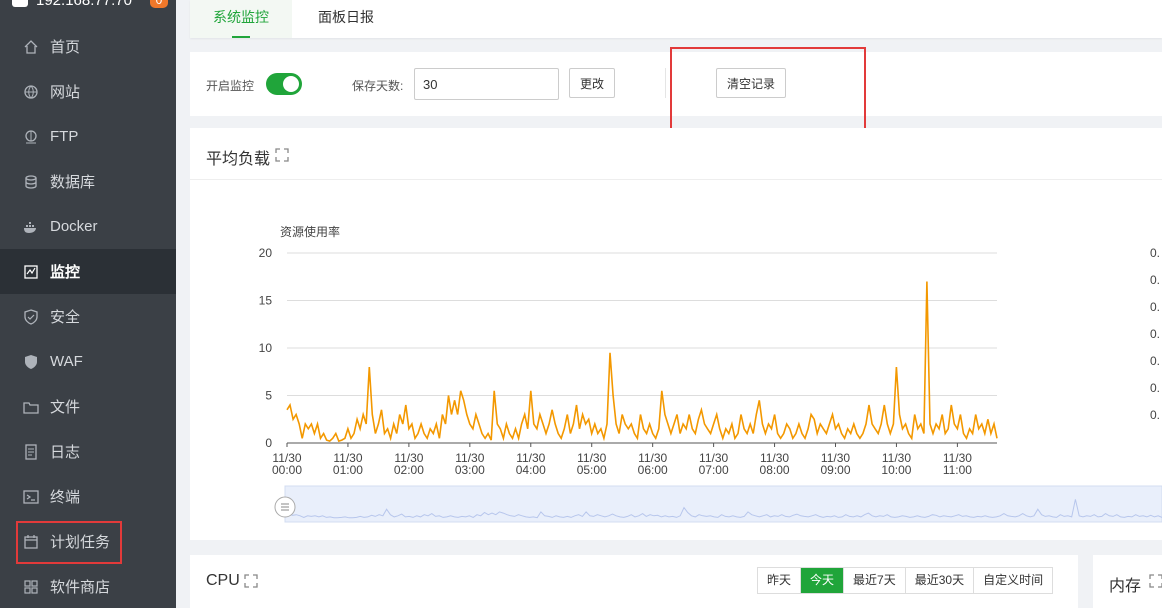 The width and height of the screenshot is (1162, 608). I want to click on x-tick-time: 11:00, so click(957, 470).